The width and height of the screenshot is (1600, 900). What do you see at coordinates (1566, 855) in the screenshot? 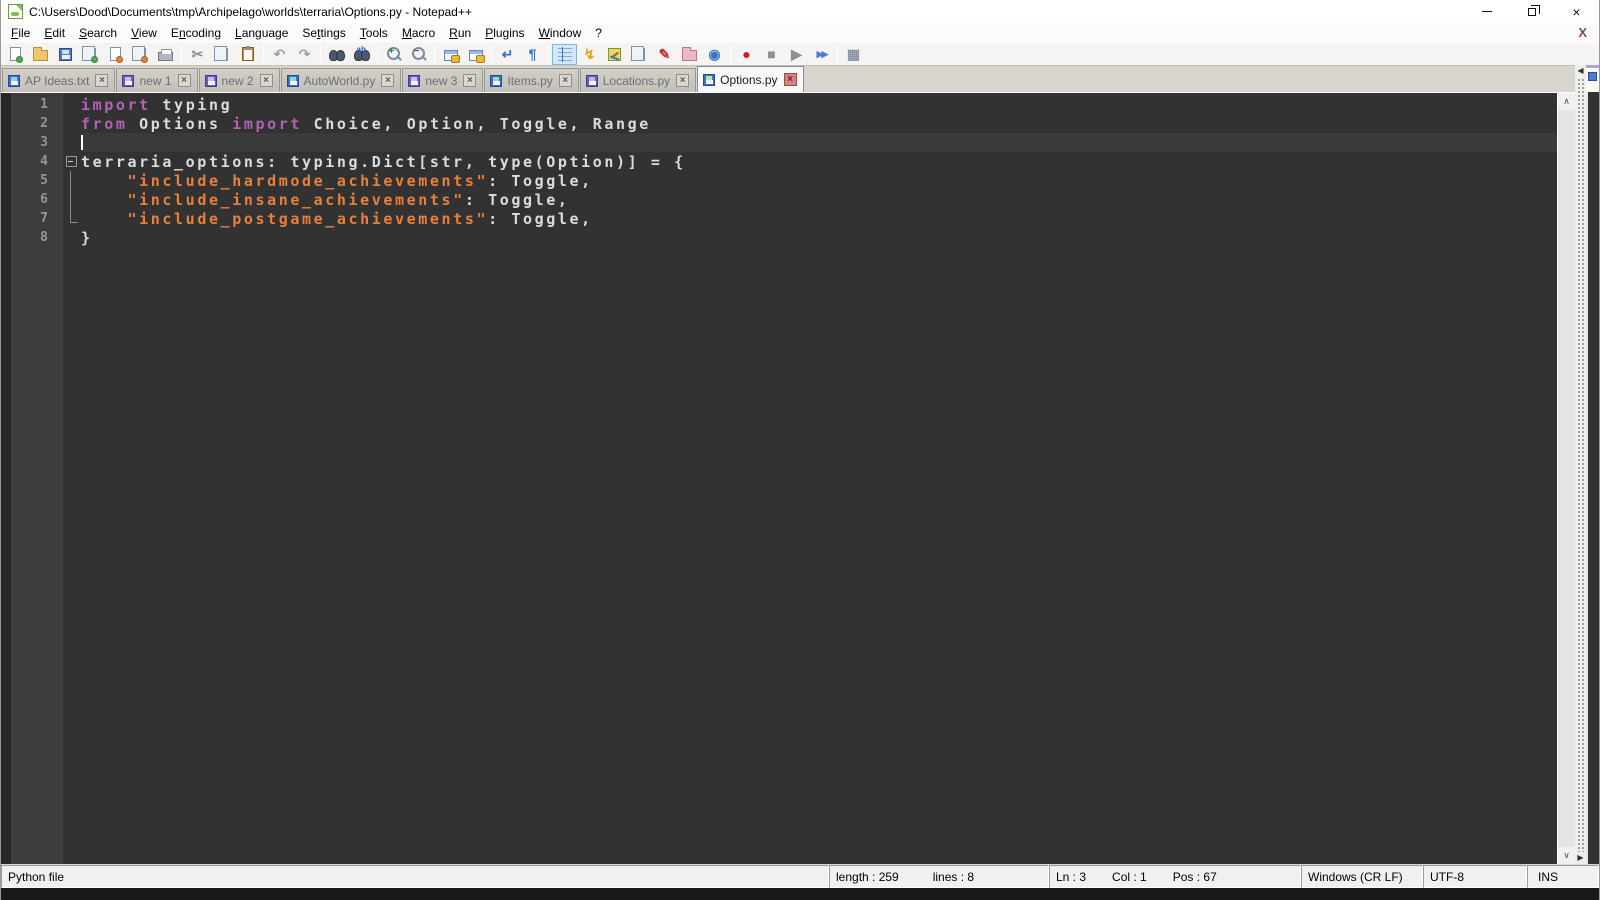
I see `scroll-down-icon: ∨` at bounding box center [1566, 855].